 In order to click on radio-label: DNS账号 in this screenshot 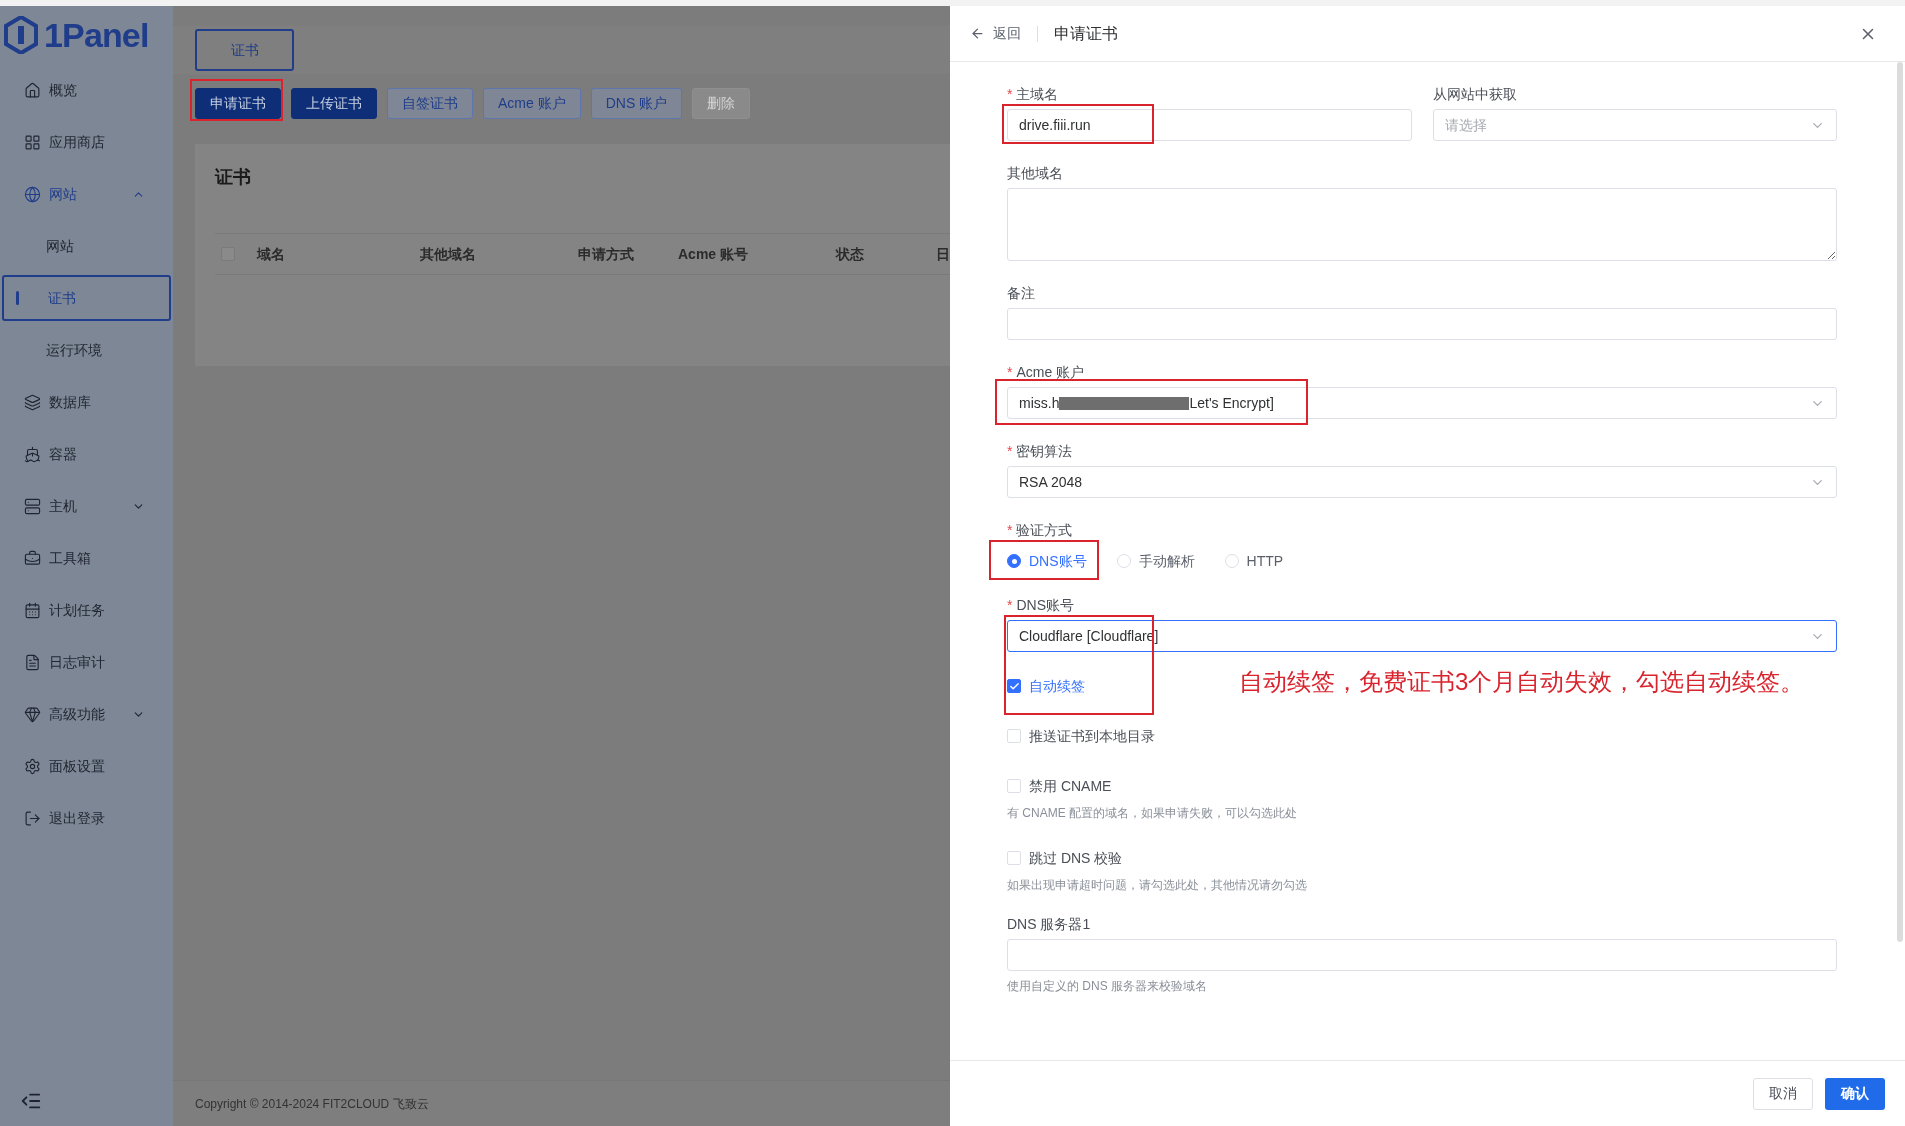, I will do `click(1058, 561)`.